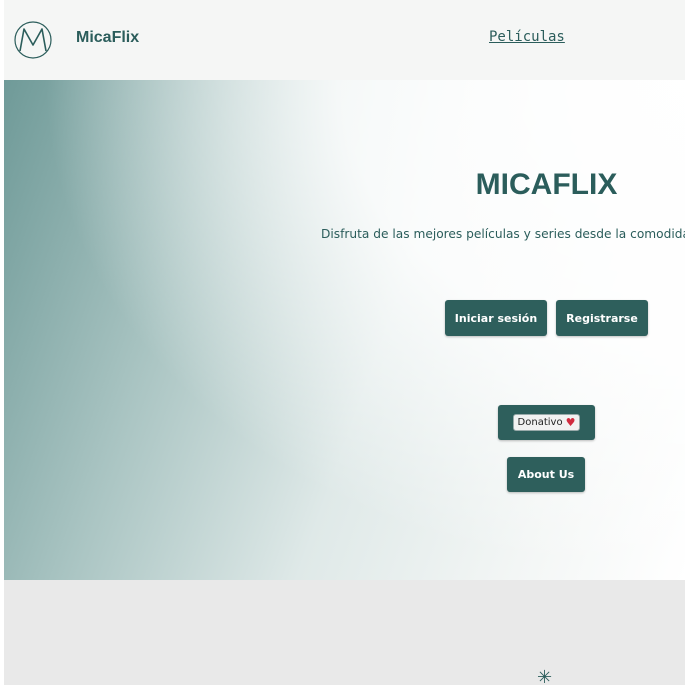  Describe the element at coordinates (107, 38) in the screenshot. I see `brand-name: MicaFlix` at that location.